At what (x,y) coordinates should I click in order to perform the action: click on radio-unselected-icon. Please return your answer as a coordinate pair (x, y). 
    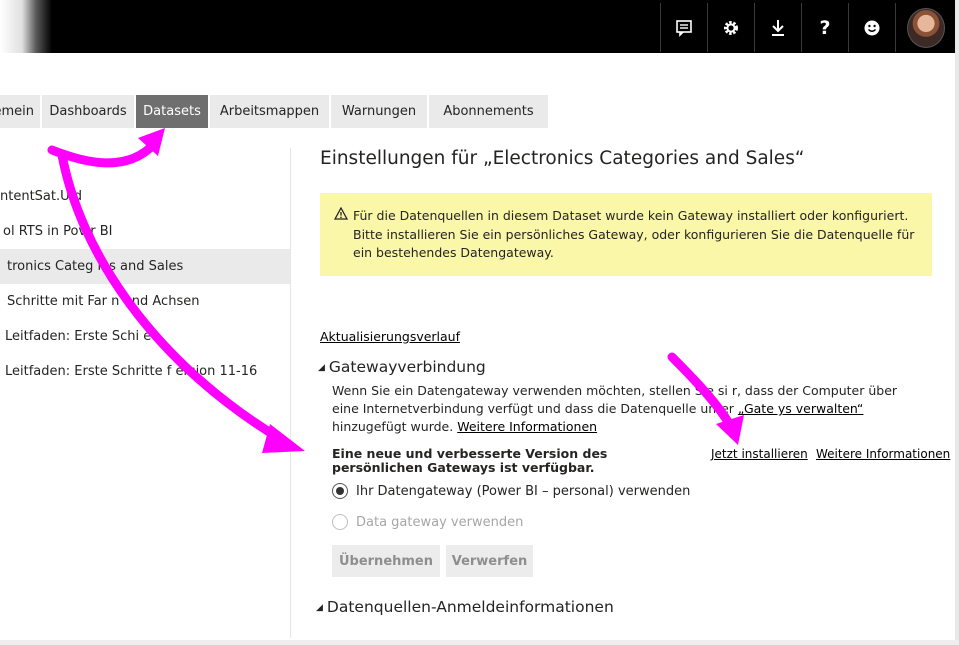
    Looking at the image, I should click on (340, 522).